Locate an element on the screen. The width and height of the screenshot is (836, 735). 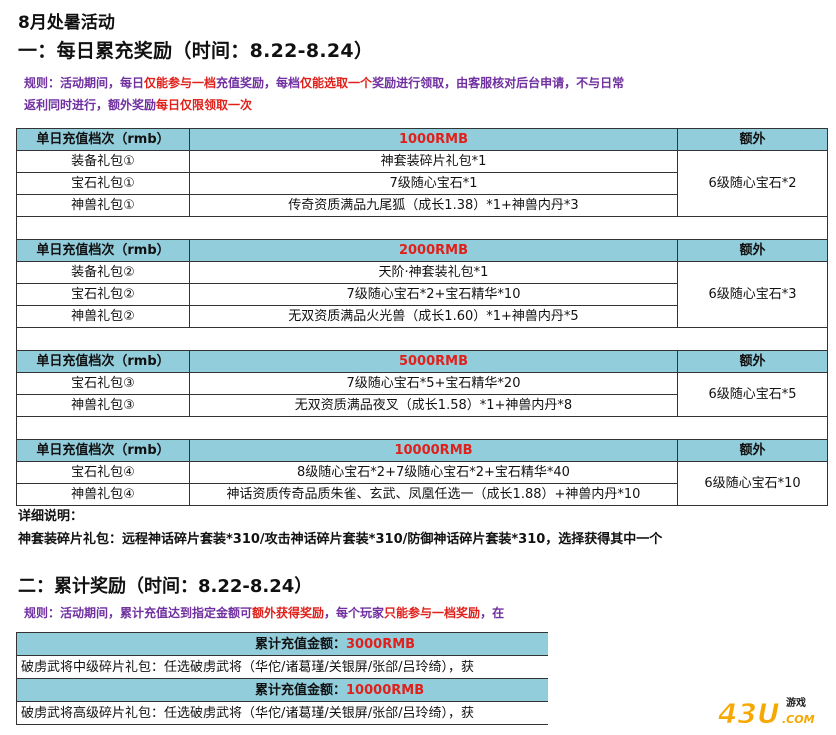
tier-header-row: 单日充值档次（rmb） 2000RMB 额外 is located at coordinates (422, 250).